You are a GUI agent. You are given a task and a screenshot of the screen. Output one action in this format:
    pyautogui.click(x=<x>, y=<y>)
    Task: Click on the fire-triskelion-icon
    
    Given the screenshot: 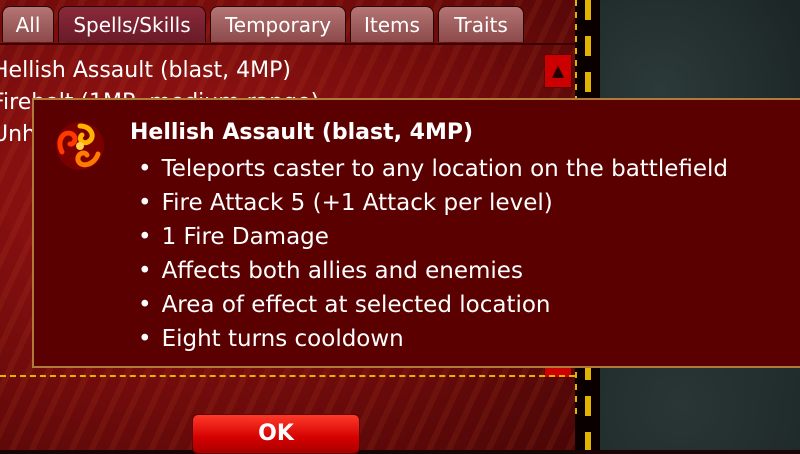 What is the action you would take?
    pyautogui.click(x=80, y=146)
    